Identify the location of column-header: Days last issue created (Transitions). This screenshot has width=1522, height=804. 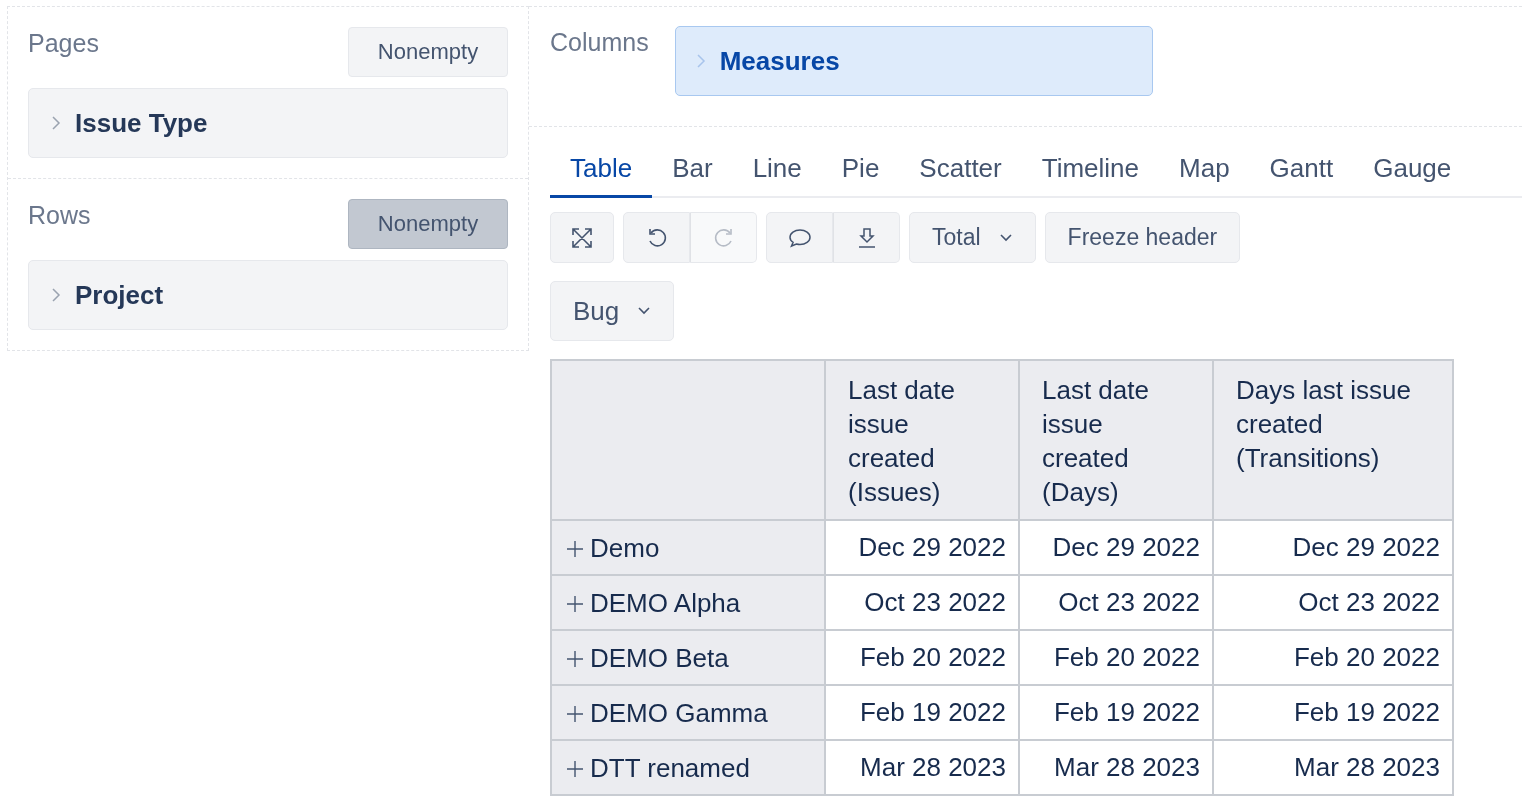
(1333, 440).